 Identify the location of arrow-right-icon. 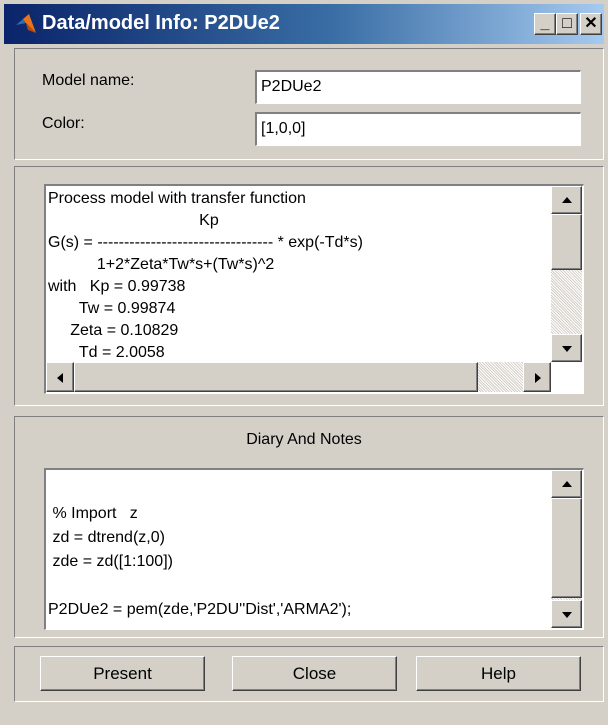
(538, 378).